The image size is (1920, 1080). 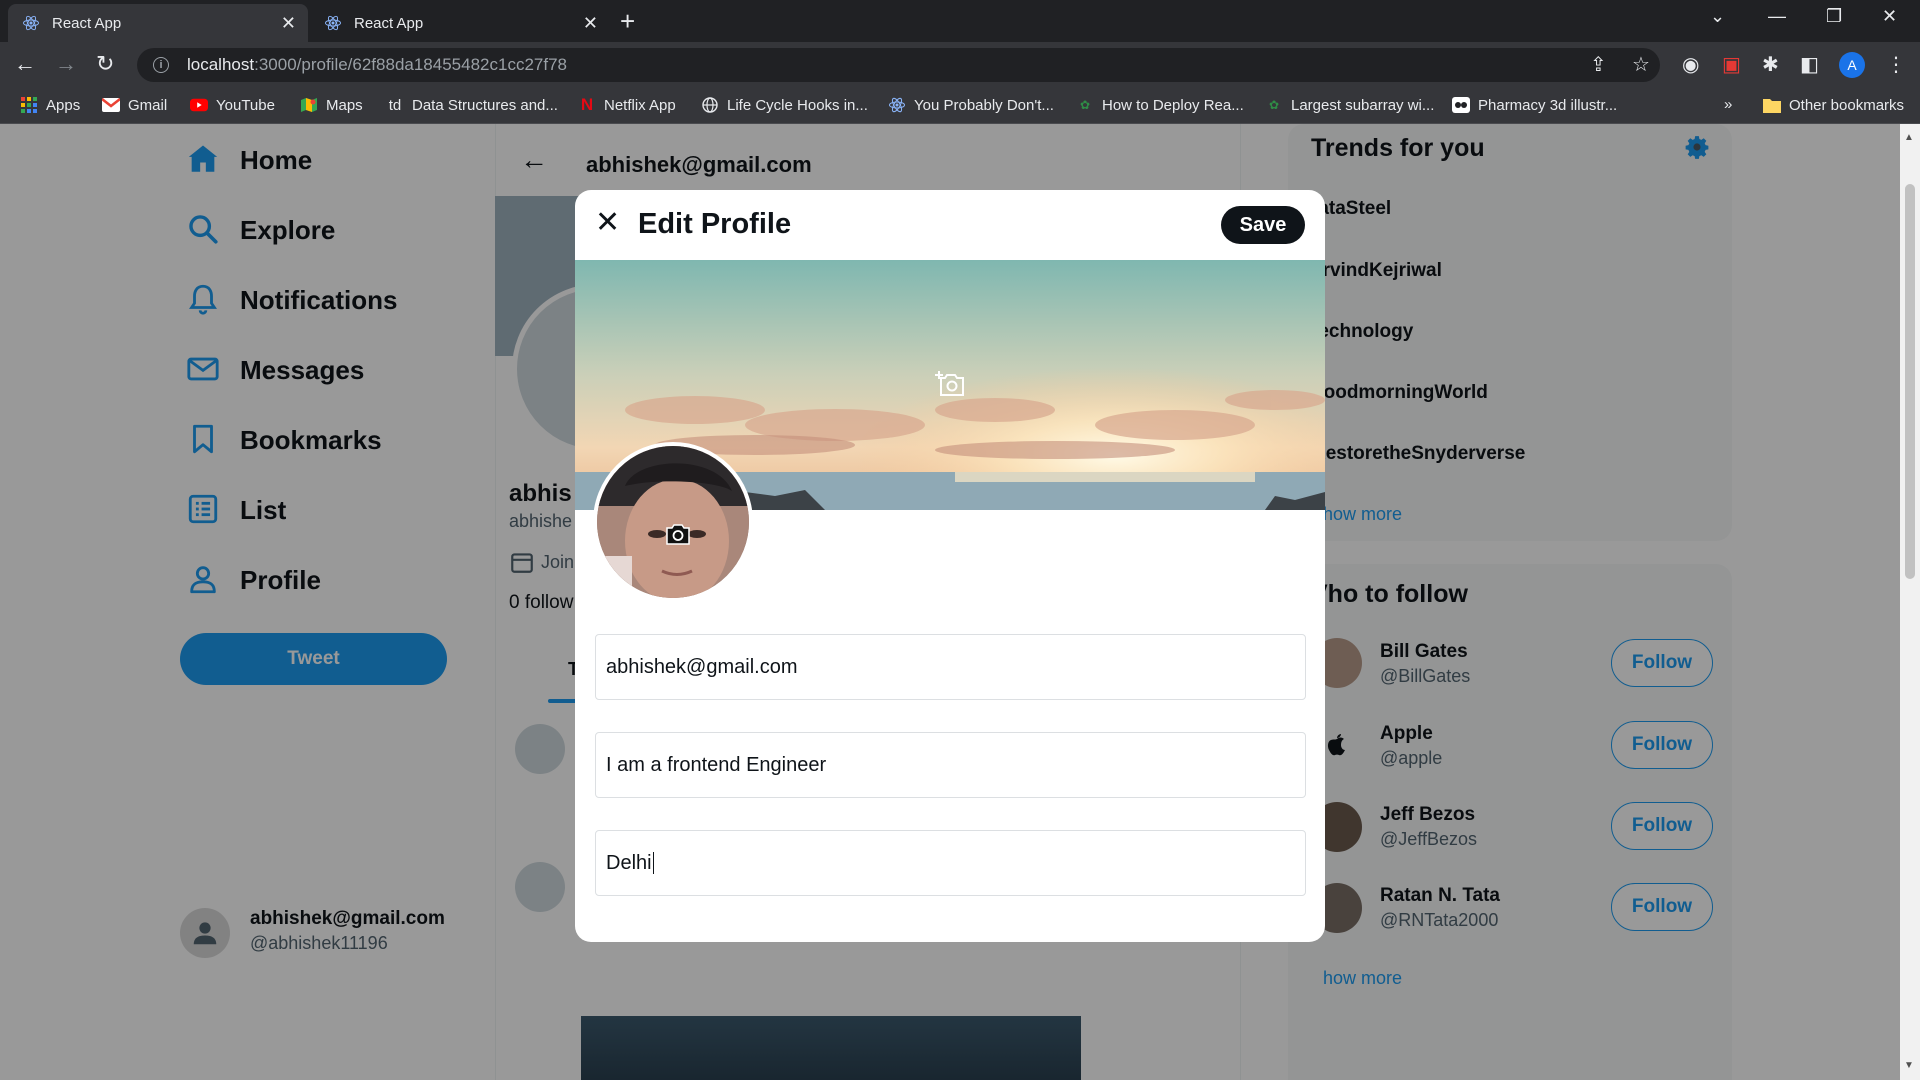 What do you see at coordinates (653, 863) in the screenshot?
I see `text-caret` at bounding box center [653, 863].